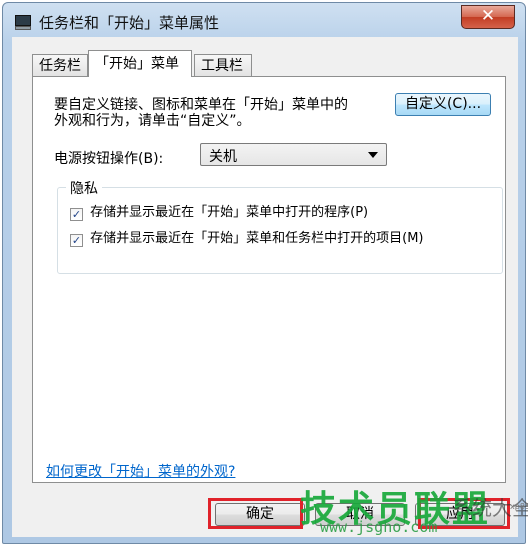 The image size is (528, 546). Describe the element at coordinates (373, 155) in the screenshot. I see `chevron-down-icon` at that location.